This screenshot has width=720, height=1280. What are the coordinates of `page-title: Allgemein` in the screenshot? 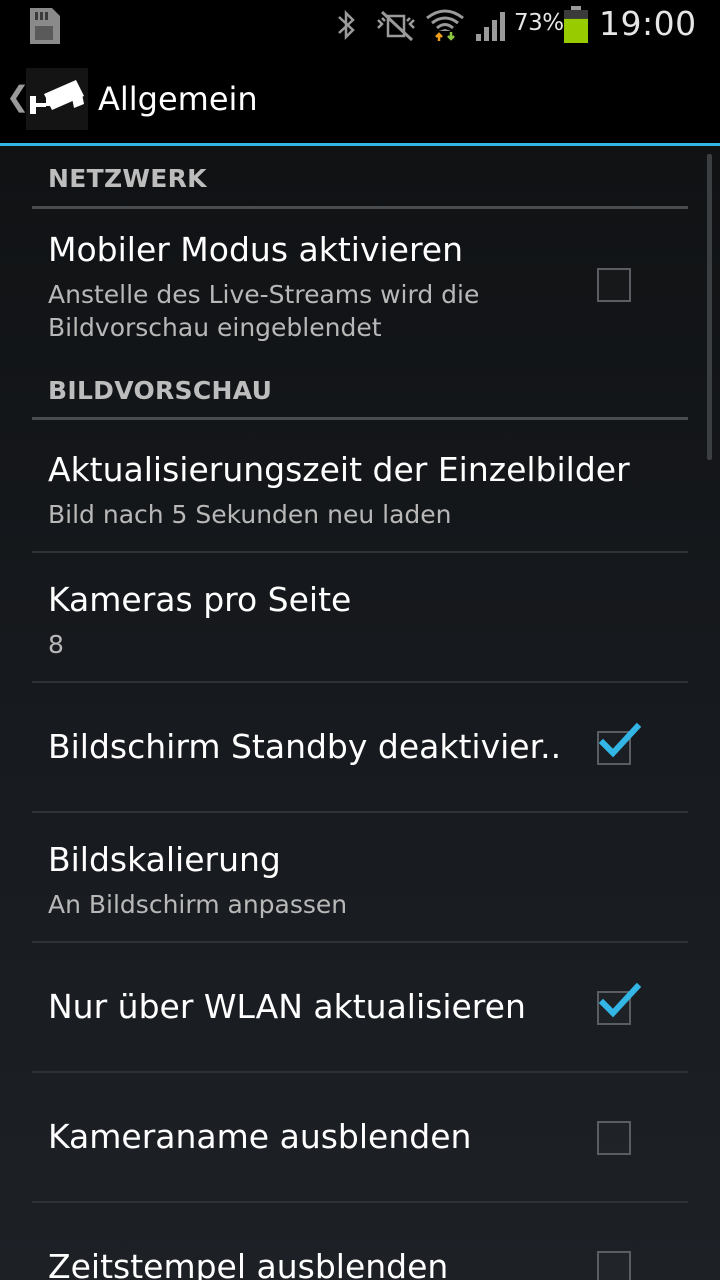 It's located at (178, 99).